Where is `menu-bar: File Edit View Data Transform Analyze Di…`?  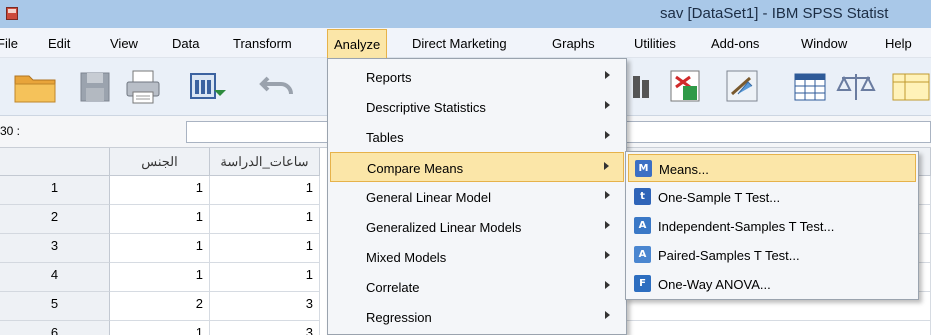
menu-bar: File Edit View Data Transform Analyze Di… is located at coordinates (465, 43).